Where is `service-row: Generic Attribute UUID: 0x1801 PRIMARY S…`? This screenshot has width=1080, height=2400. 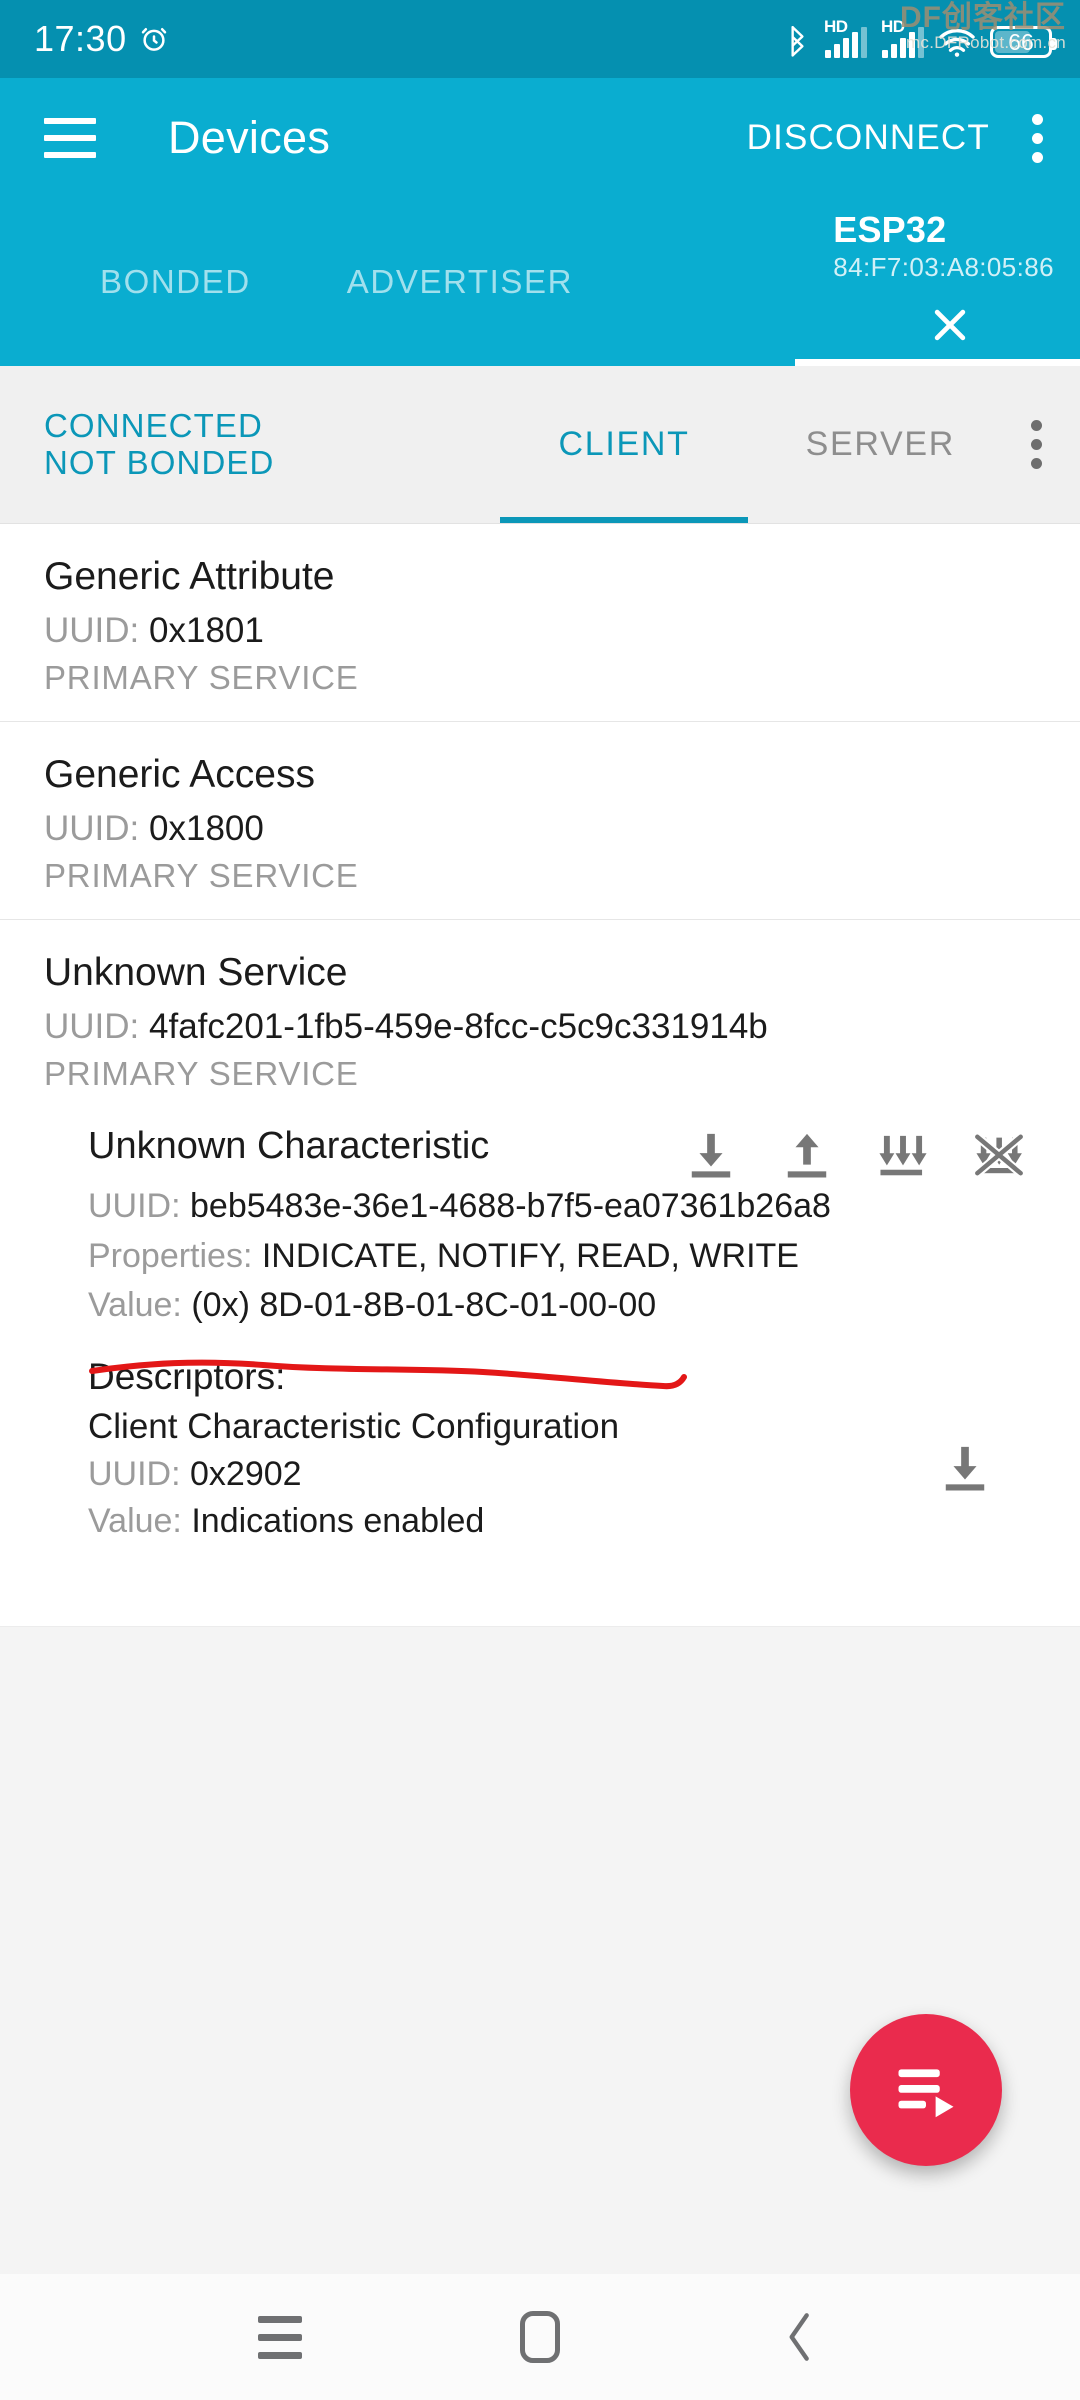
service-row: Generic Attribute UUID: 0x1801 PRIMARY S… is located at coordinates (540, 623).